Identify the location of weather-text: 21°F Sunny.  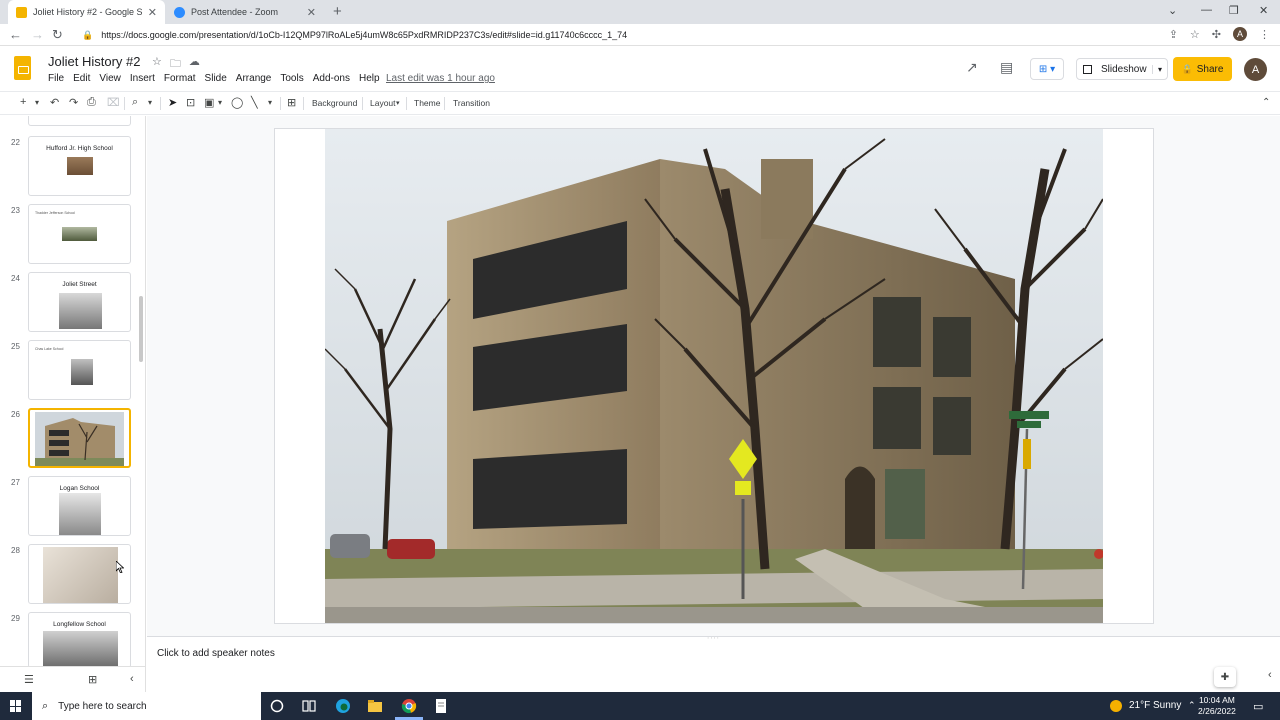
(1155, 705).